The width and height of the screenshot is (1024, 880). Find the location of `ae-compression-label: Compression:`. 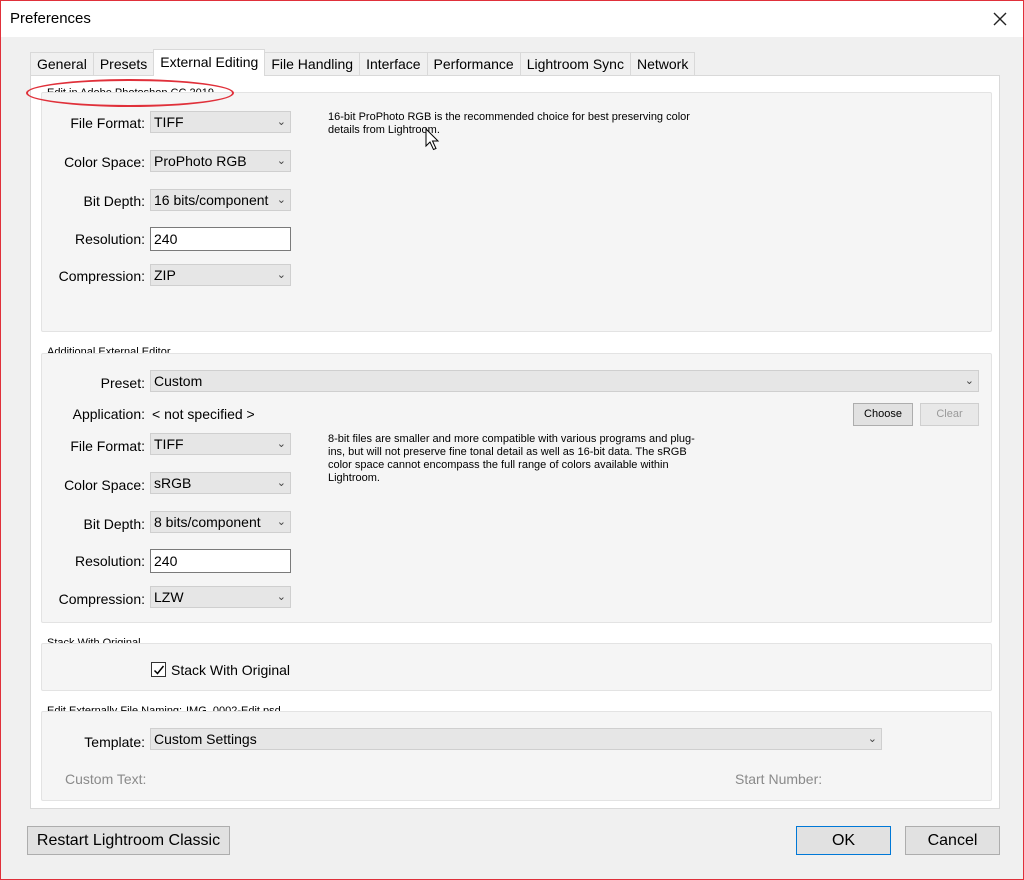

ae-compression-label: Compression: is located at coordinates (101, 599).